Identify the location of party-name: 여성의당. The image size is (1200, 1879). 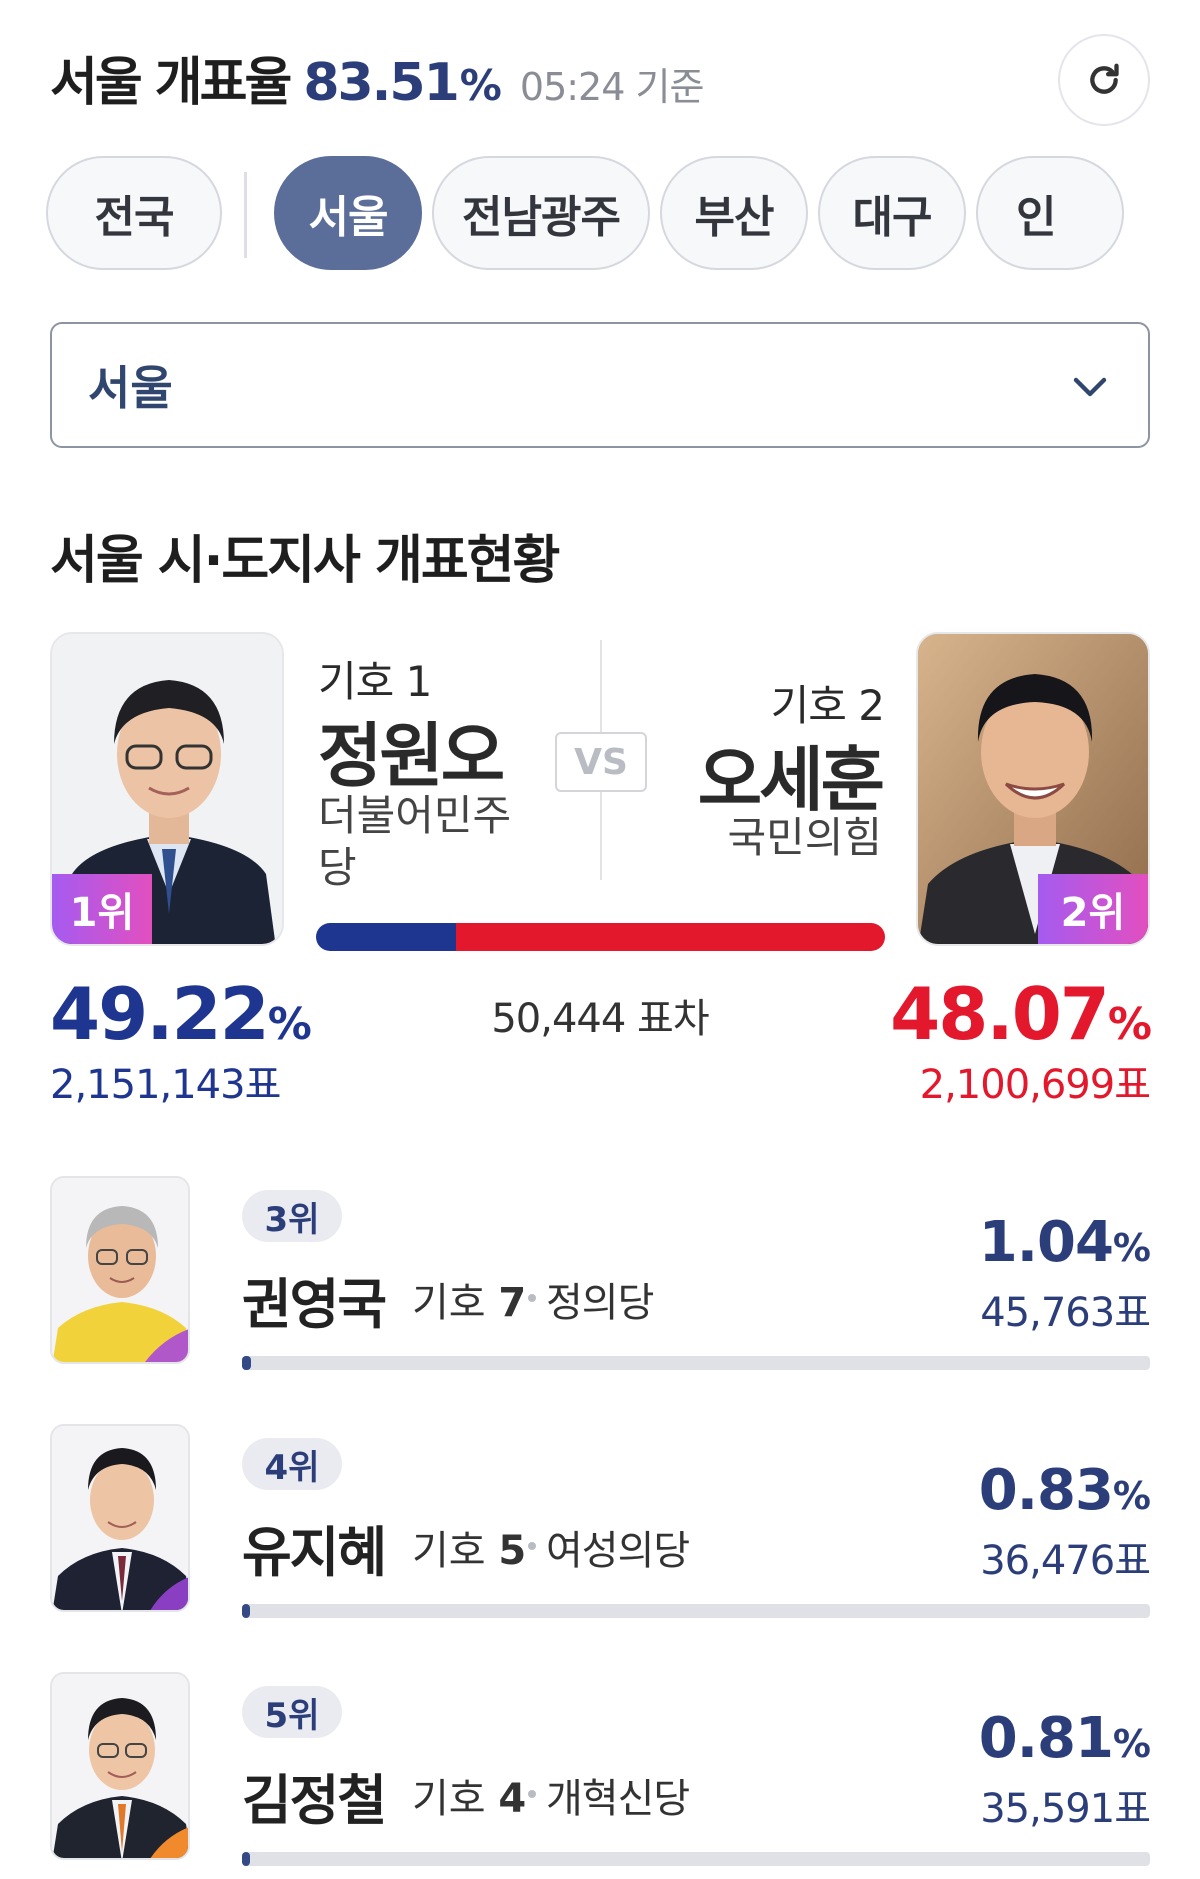
(618, 1551).